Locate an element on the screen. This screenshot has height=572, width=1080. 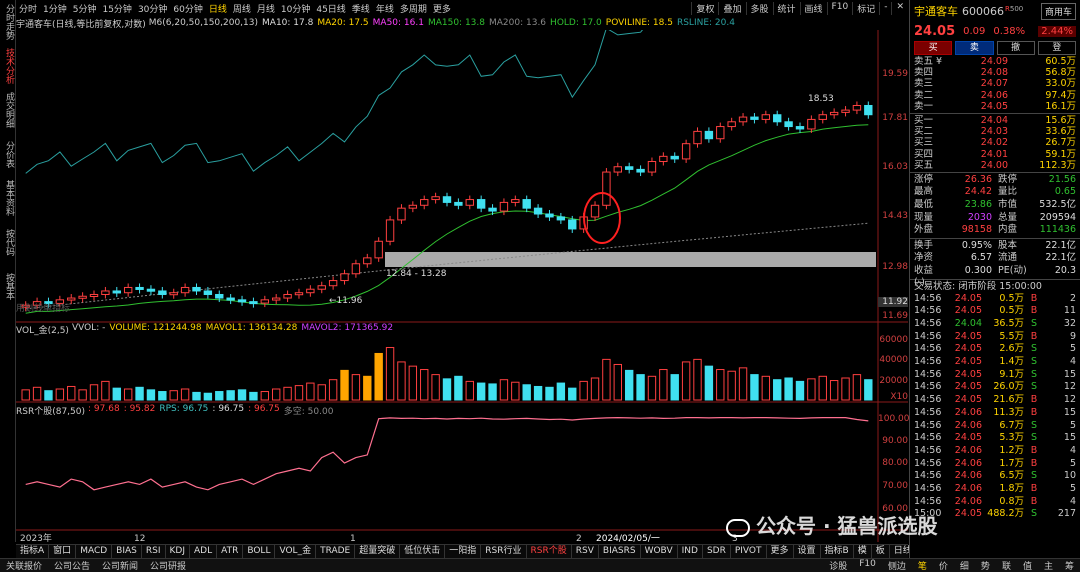
toolbar-button: 叠加 is located at coordinates (731, 8).